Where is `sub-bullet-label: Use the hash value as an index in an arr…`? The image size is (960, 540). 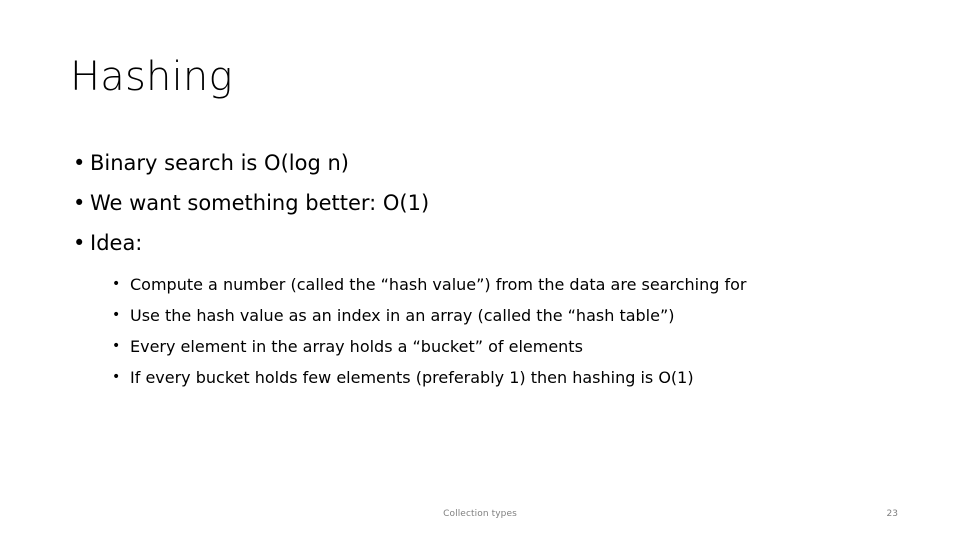
sub-bullet-label: Use the hash value as an index in an arr… is located at coordinates (402, 315).